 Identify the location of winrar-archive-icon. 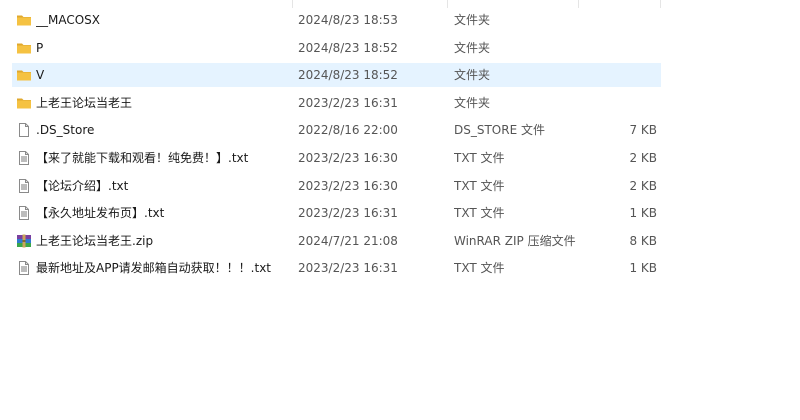
(24, 241).